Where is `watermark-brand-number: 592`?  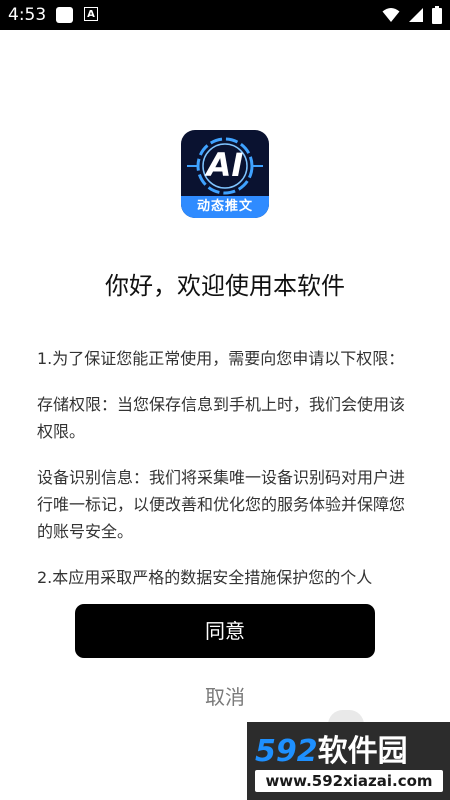 watermark-brand-number: 592 is located at coordinates (286, 751).